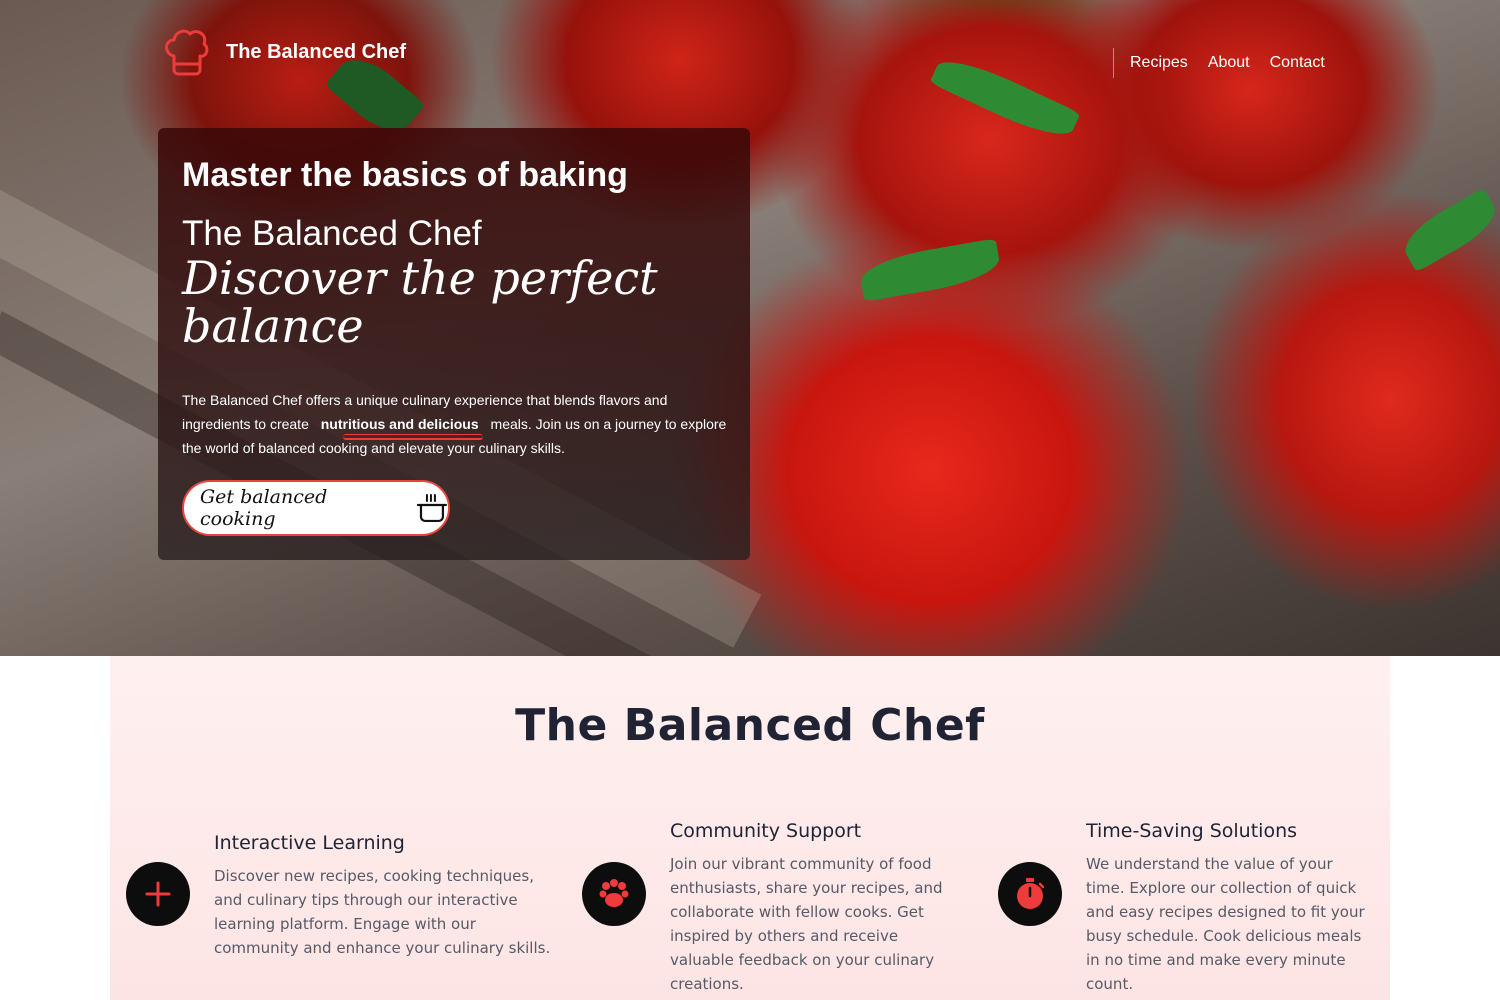  I want to click on brand-logo-link: The Balanced Chef, so click(283, 52).